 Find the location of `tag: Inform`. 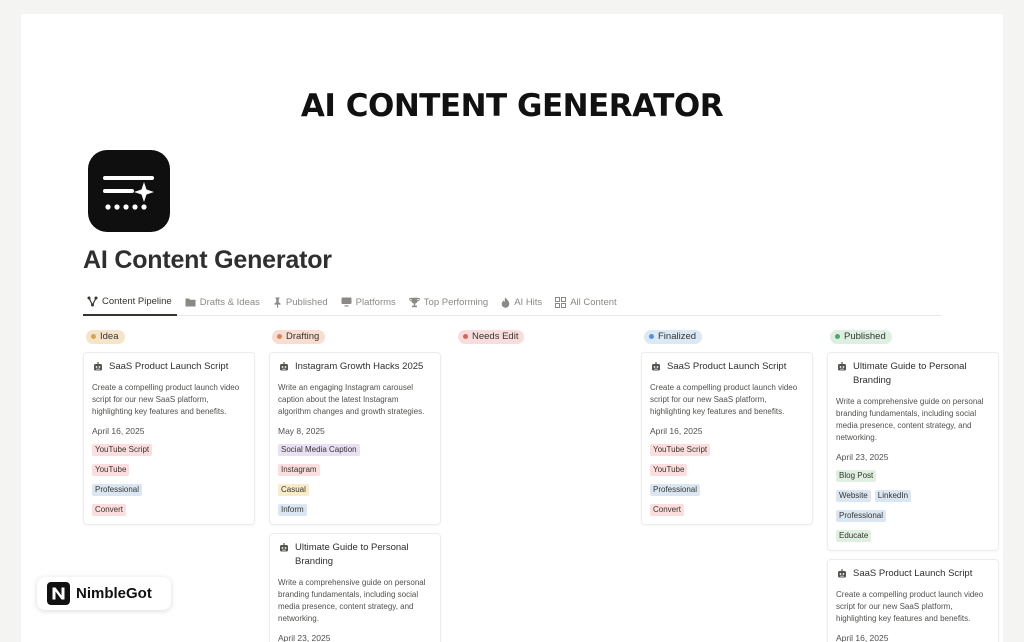

tag: Inform is located at coordinates (292, 510).